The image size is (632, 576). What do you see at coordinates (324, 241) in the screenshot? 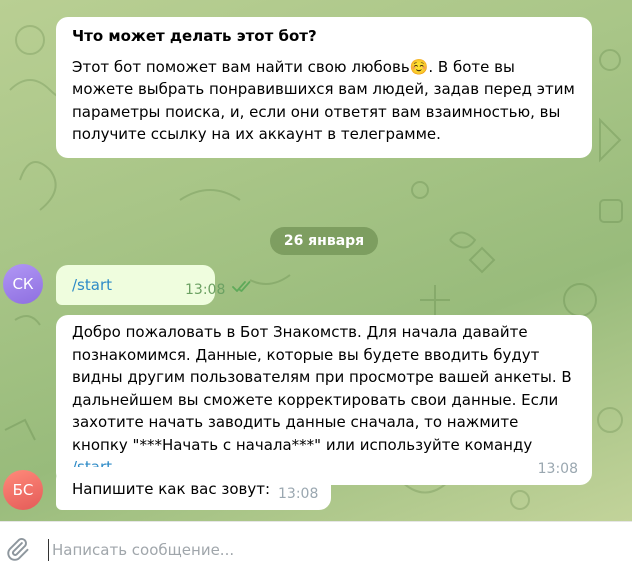
I see `date-separator: 26 января` at bounding box center [324, 241].